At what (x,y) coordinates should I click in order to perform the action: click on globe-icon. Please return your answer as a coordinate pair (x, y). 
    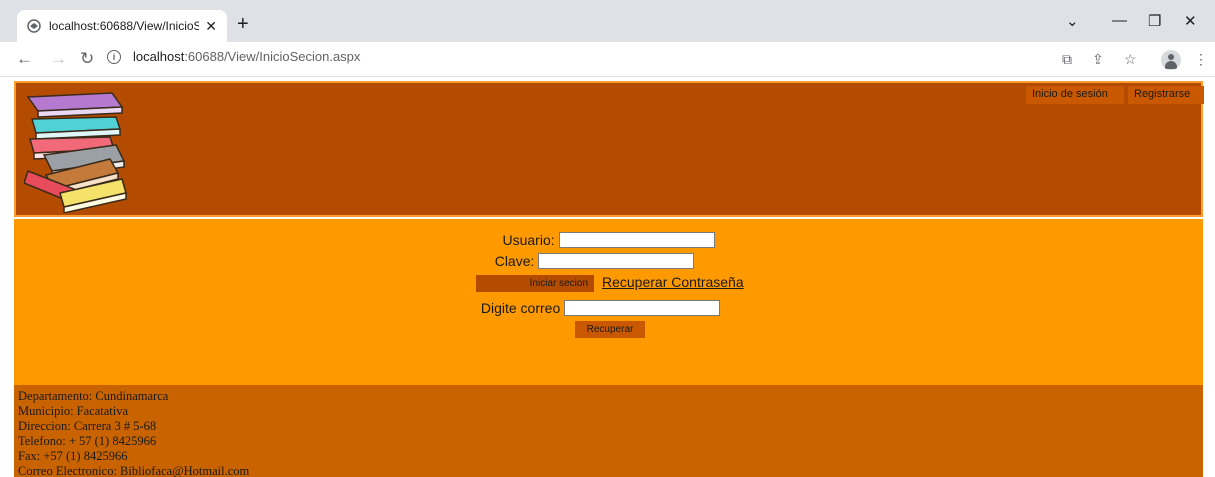
    Looking at the image, I should click on (34, 26).